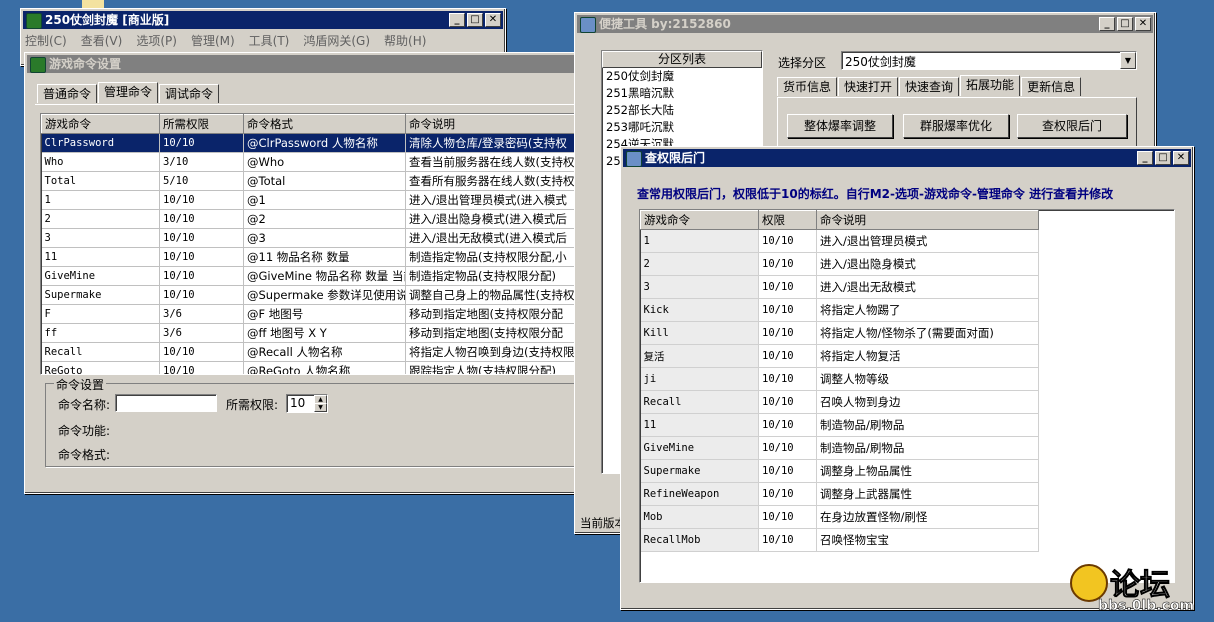  What do you see at coordinates (684, 127) in the screenshot?
I see `list-item: 253哪吒沉默` at bounding box center [684, 127].